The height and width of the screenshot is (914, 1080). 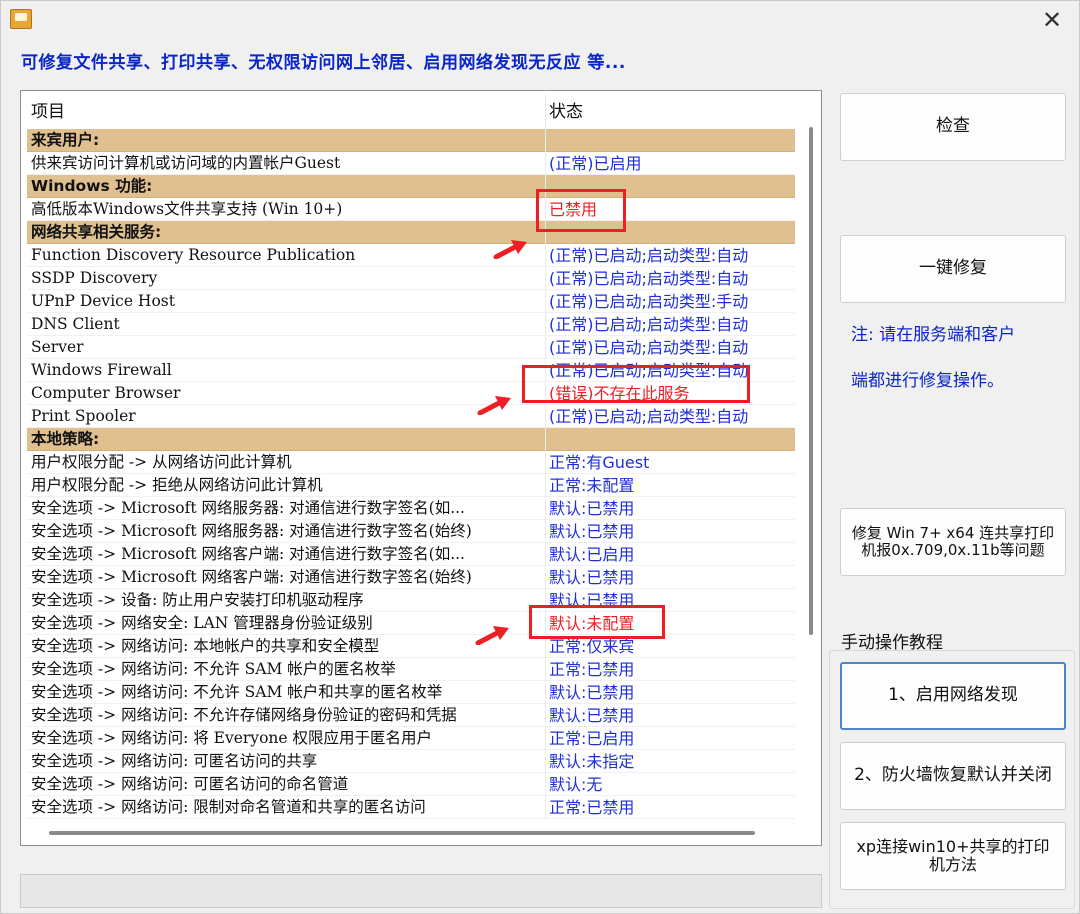 What do you see at coordinates (411, 278) in the screenshot?
I see `table-row: SSDP Discovery (正常)已启动;启动类型:自动` at bounding box center [411, 278].